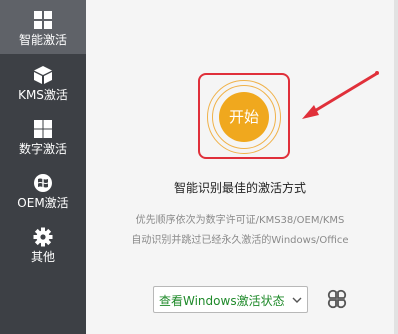 The height and width of the screenshot is (334, 398). I want to click on clover-icon, so click(337, 299).